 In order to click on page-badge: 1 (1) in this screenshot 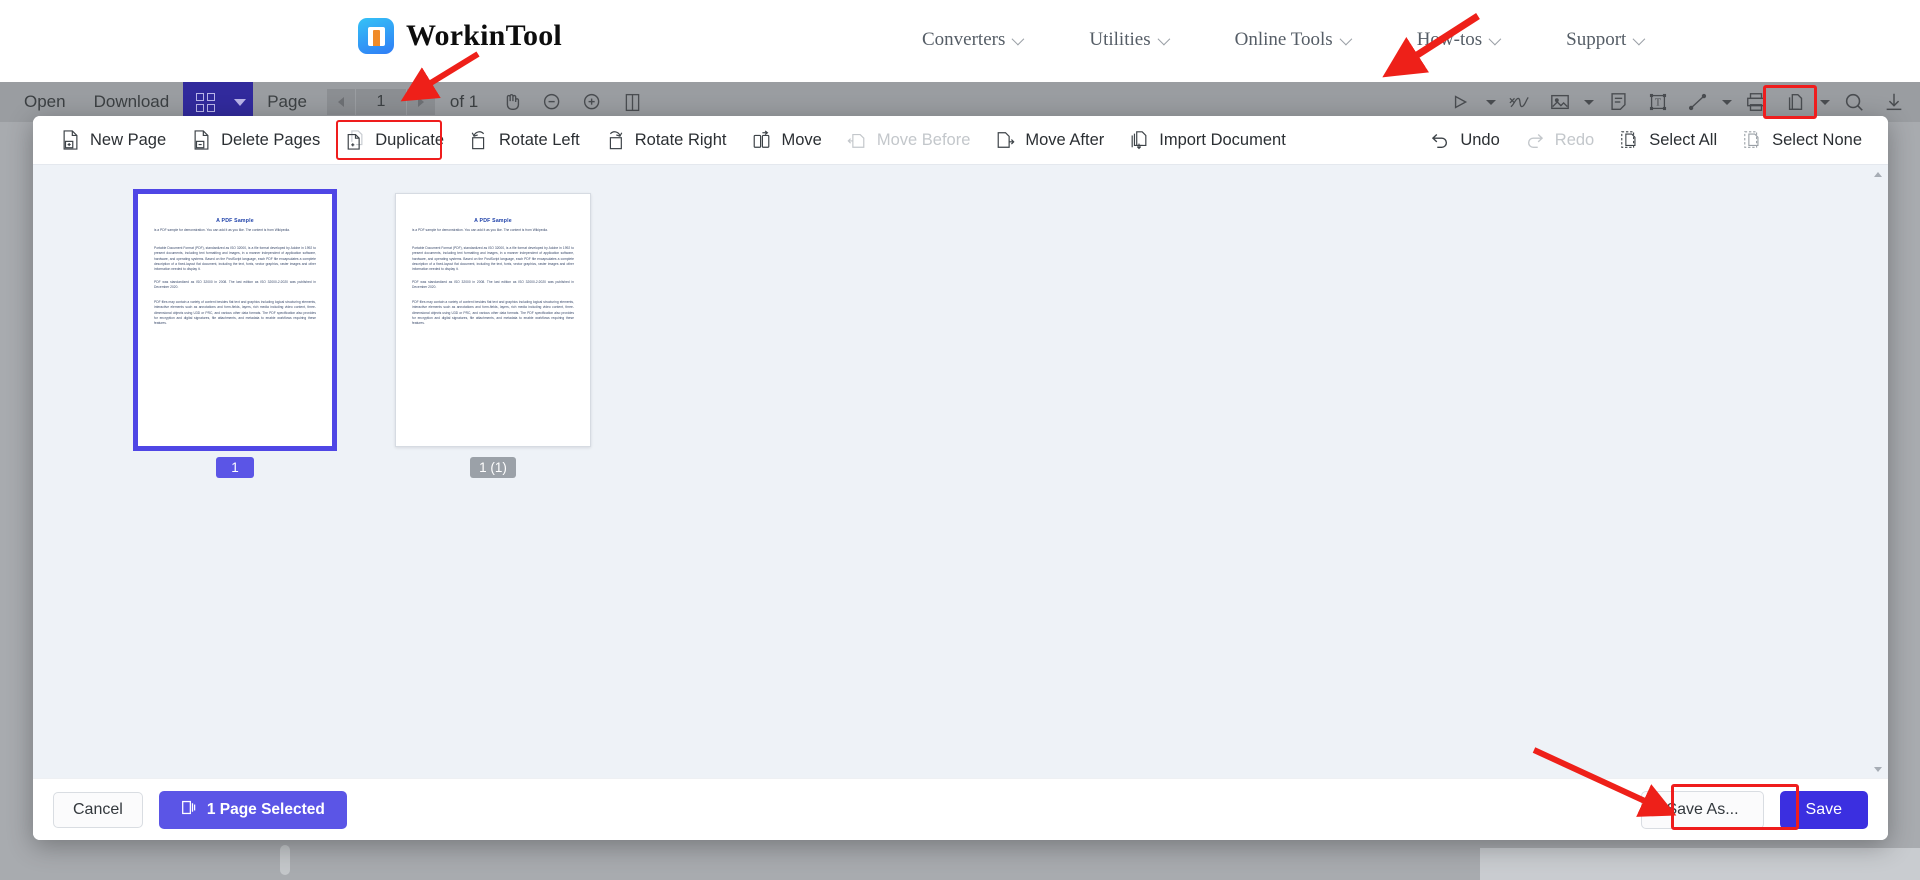, I will do `click(493, 467)`.